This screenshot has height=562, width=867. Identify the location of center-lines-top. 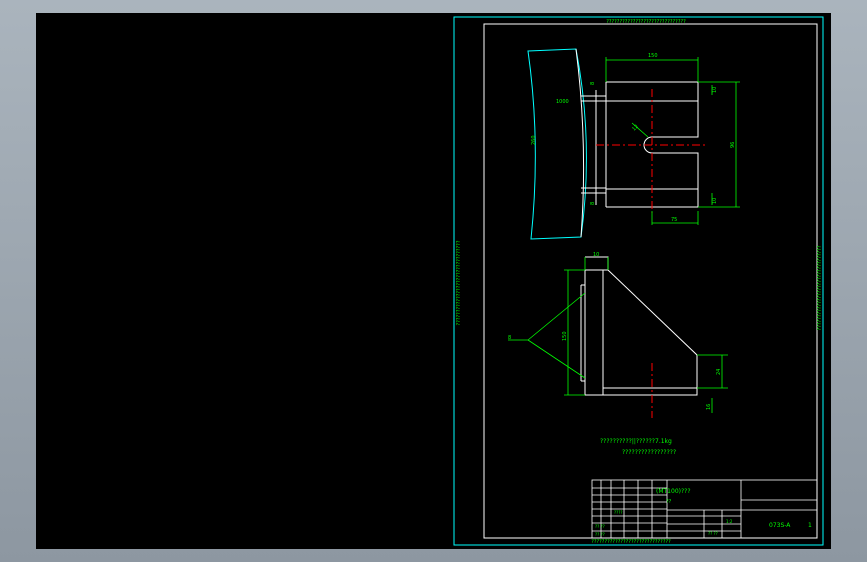
(652, 151).